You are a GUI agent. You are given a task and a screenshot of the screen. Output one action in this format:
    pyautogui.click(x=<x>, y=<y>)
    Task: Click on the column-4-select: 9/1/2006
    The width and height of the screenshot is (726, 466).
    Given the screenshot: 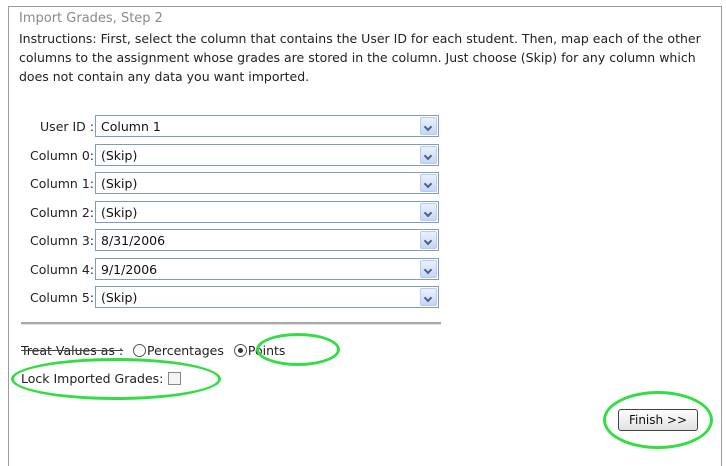 What is the action you would take?
    pyautogui.click(x=267, y=268)
    